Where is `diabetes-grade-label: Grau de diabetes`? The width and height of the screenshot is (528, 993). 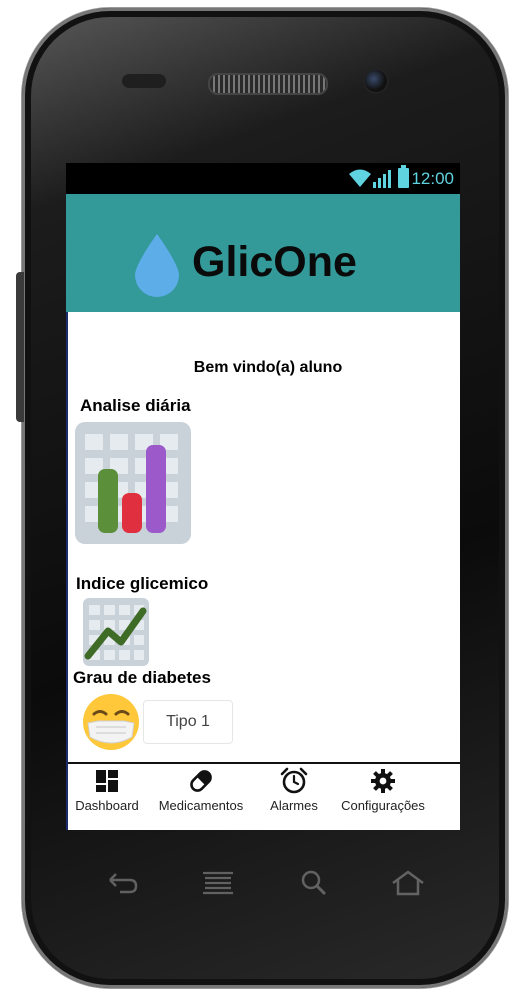 diabetes-grade-label: Grau de diabetes is located at coordinates (142, 677).